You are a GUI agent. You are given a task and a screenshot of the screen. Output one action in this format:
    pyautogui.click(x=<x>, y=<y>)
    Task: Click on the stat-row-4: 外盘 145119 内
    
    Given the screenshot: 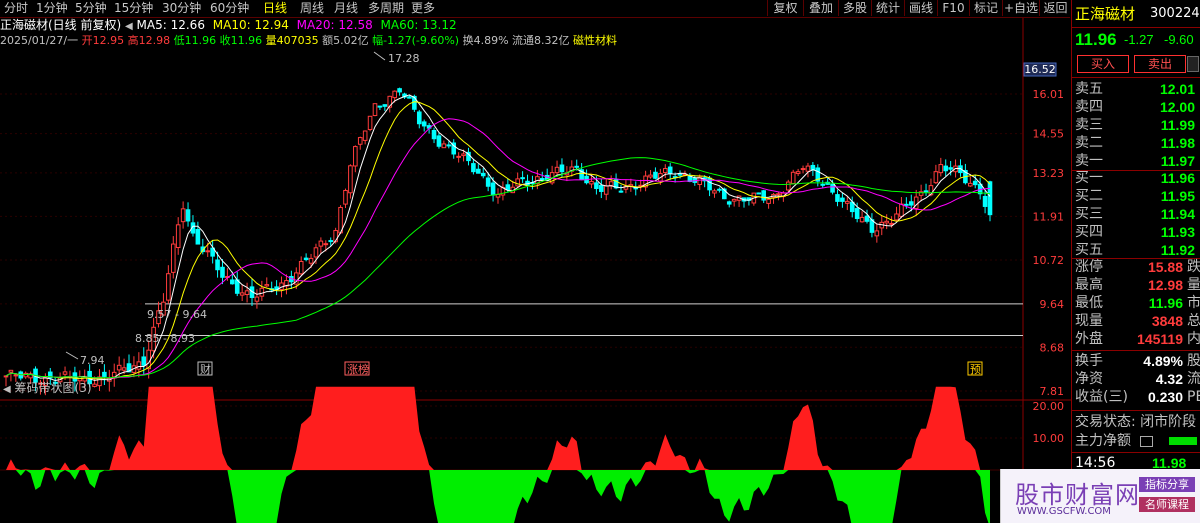 What is the action you would take?
    pyautogui.click(x=1136, y=339)
    